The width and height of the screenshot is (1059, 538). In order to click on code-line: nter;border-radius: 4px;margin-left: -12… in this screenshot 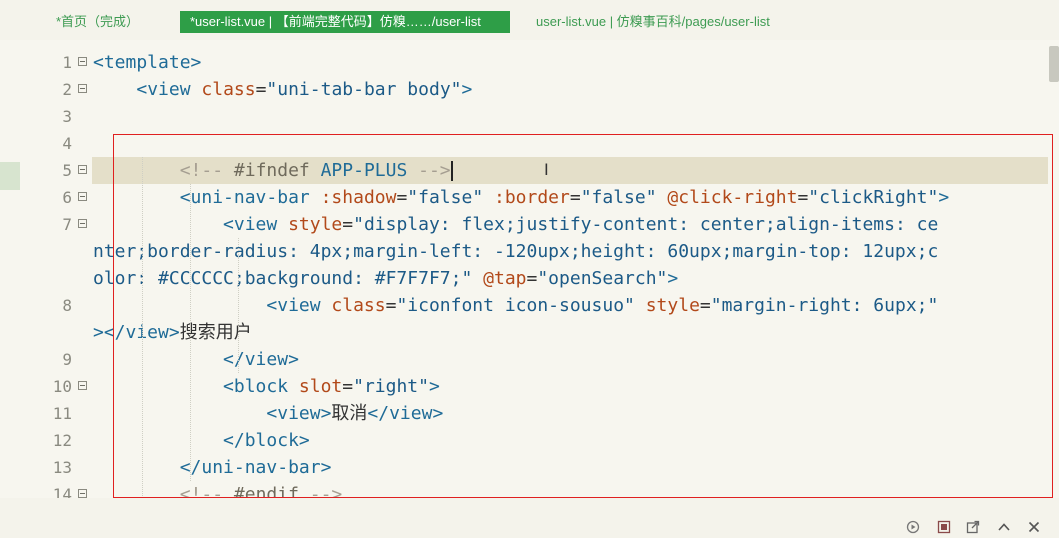, I will do `click(529, 251)`.